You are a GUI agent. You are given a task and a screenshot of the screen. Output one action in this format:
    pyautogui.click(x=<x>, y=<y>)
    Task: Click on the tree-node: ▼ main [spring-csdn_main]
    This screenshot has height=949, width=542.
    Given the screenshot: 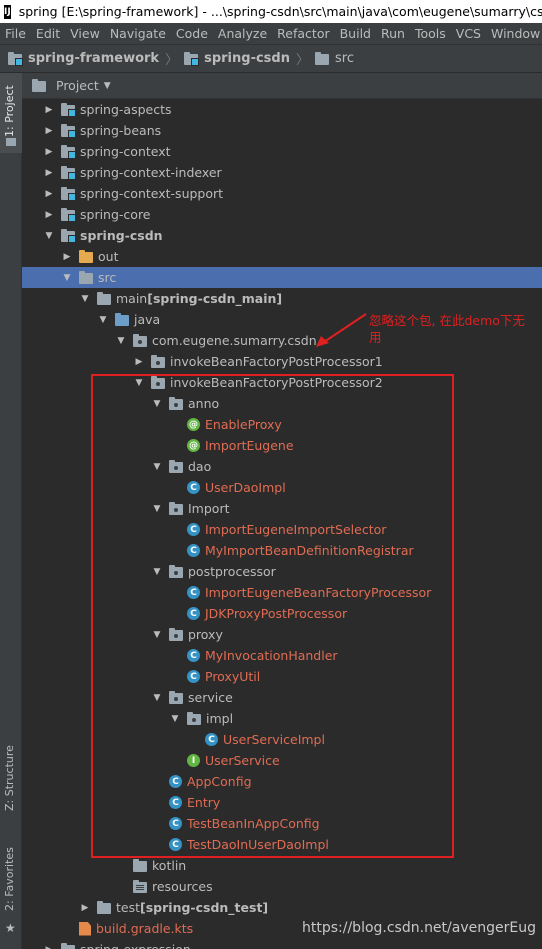 What is the action you would take?
    pyautogui.click(x=282, y=298)
    